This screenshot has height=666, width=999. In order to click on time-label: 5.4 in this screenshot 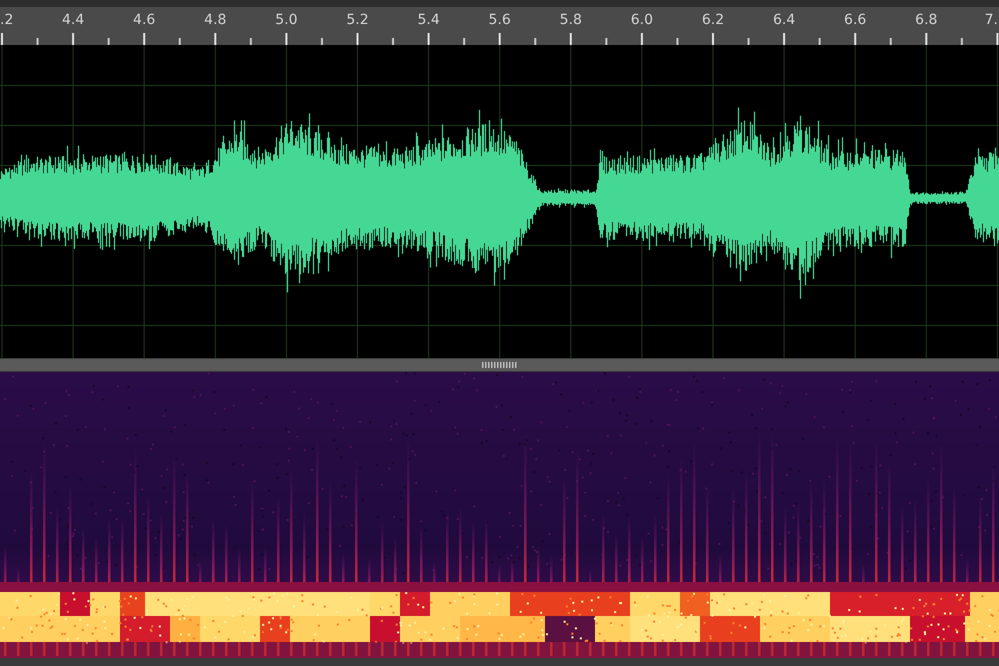, I will do `click(428, 20)`.